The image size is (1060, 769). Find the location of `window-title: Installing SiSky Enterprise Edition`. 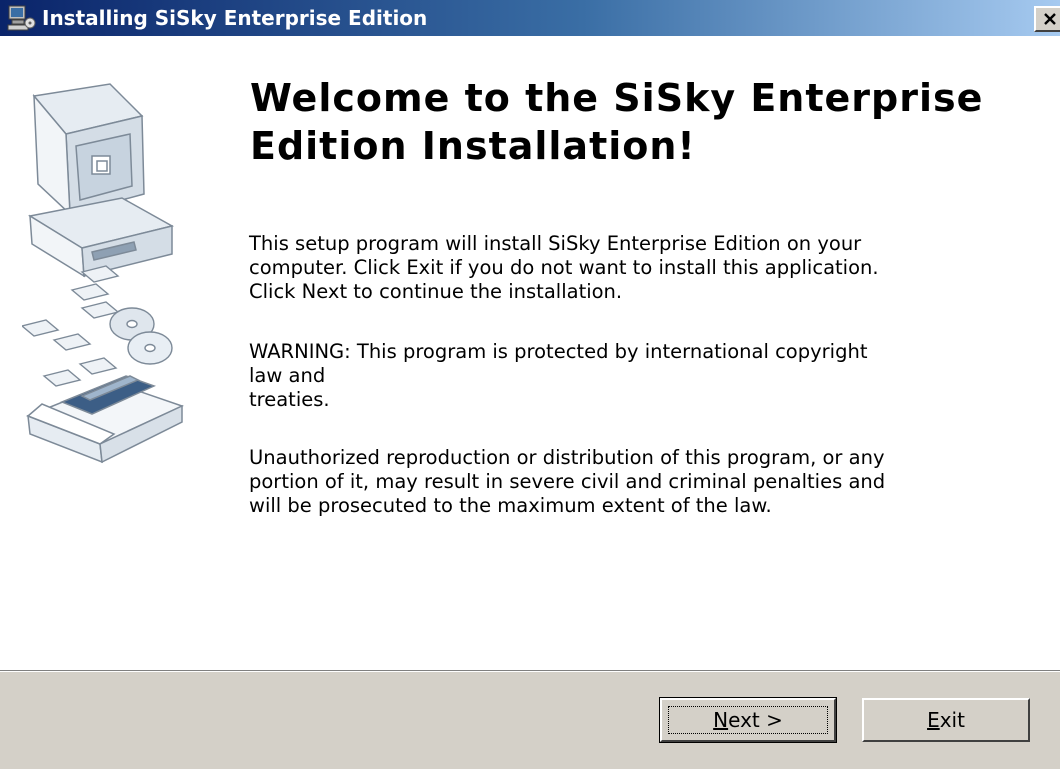

window-title: Installing SiSky Enterprise Edition is located at coordinates (235, 18).